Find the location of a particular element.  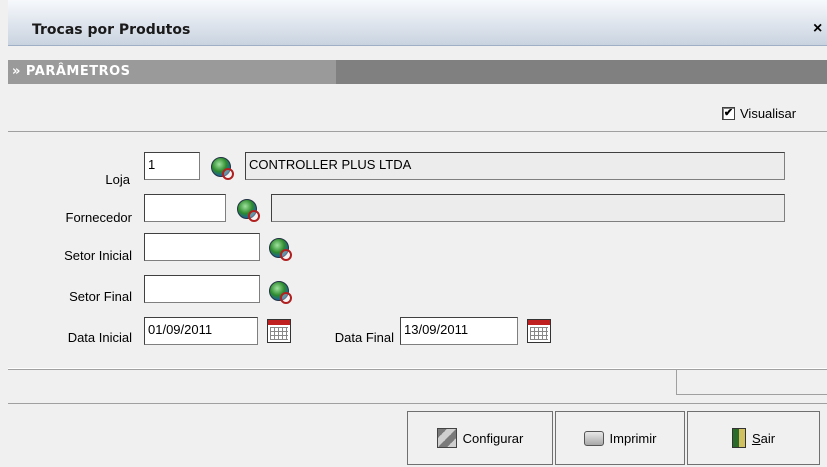

checkbox-box: ✔ is located at coordinates (728, 113).